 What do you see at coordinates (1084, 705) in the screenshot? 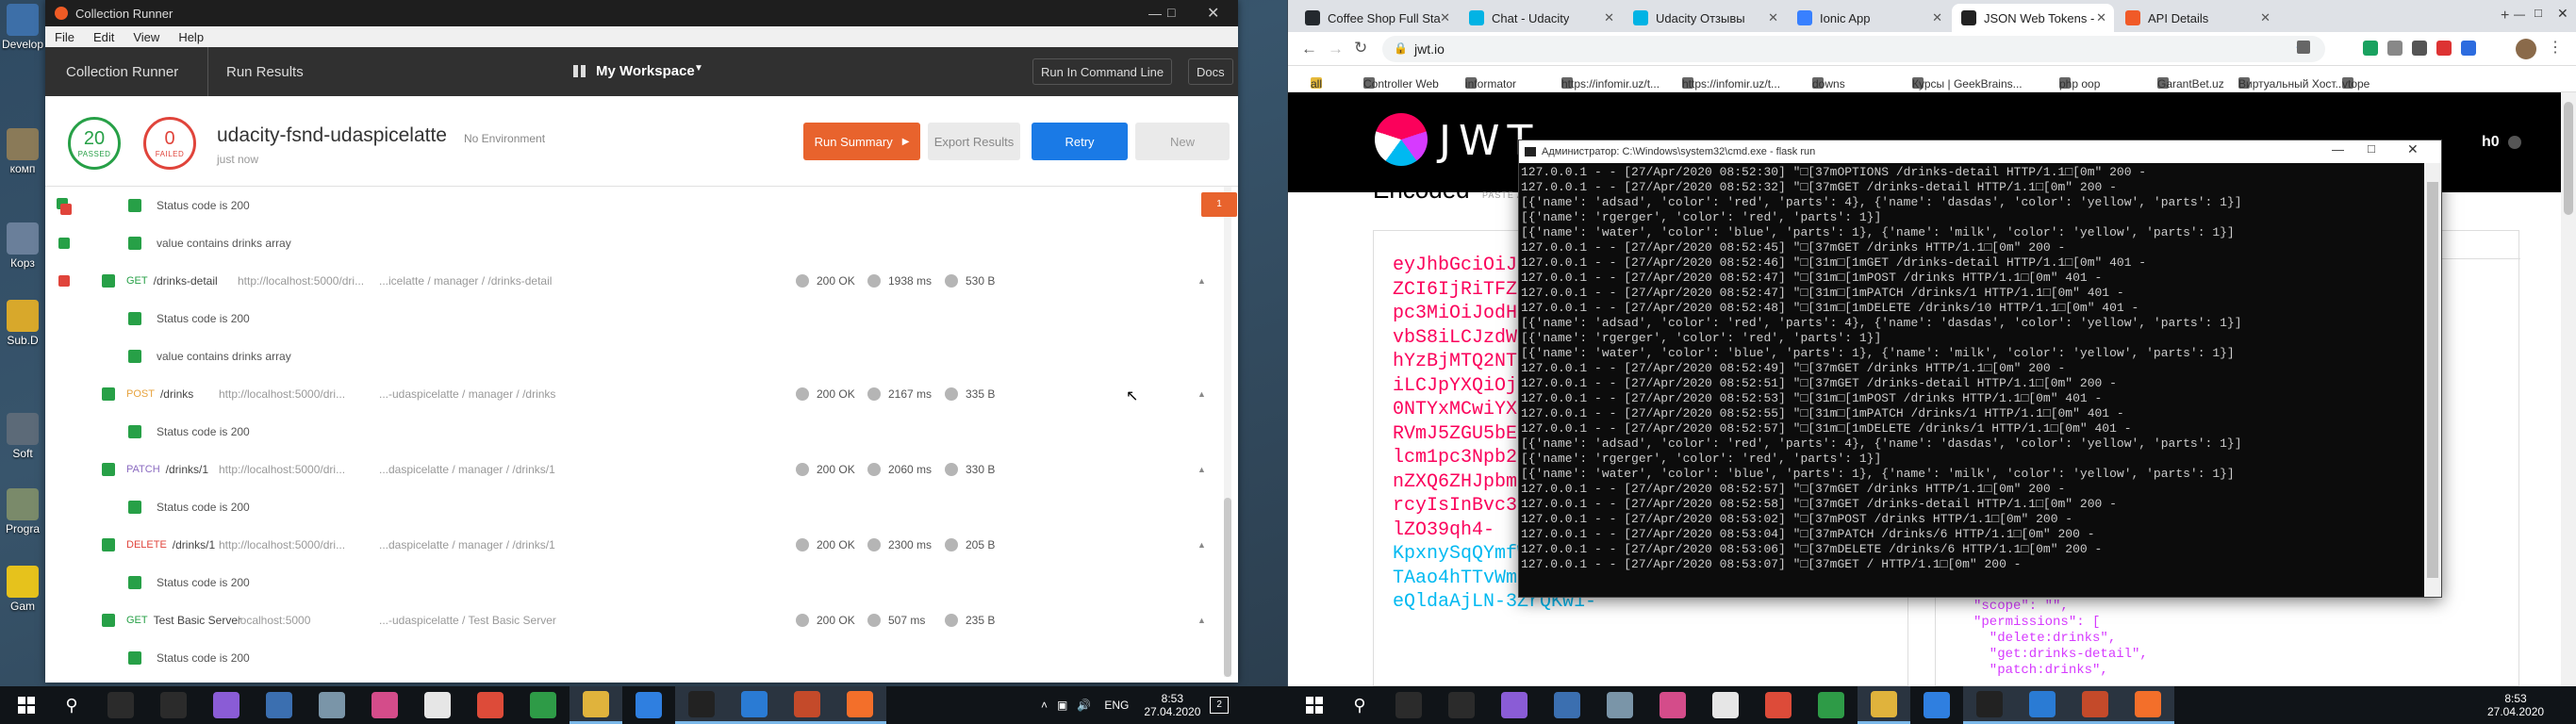
I see `volume-icon: 🔊` at bounding box center [1084, 705].